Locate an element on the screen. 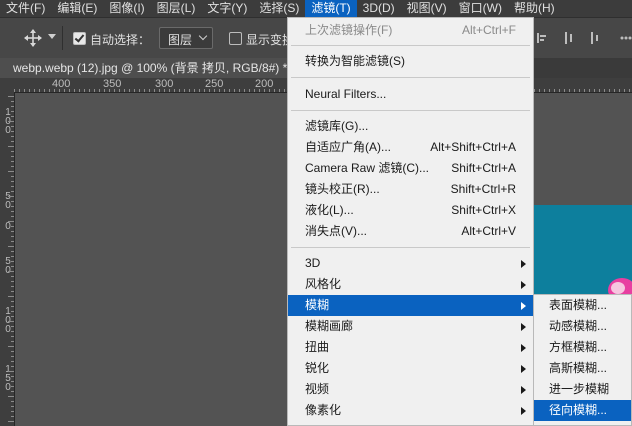 The height and width of the screenshot is (426, 632). menu-image: 图像(I) is located at coordinates (126, 8).